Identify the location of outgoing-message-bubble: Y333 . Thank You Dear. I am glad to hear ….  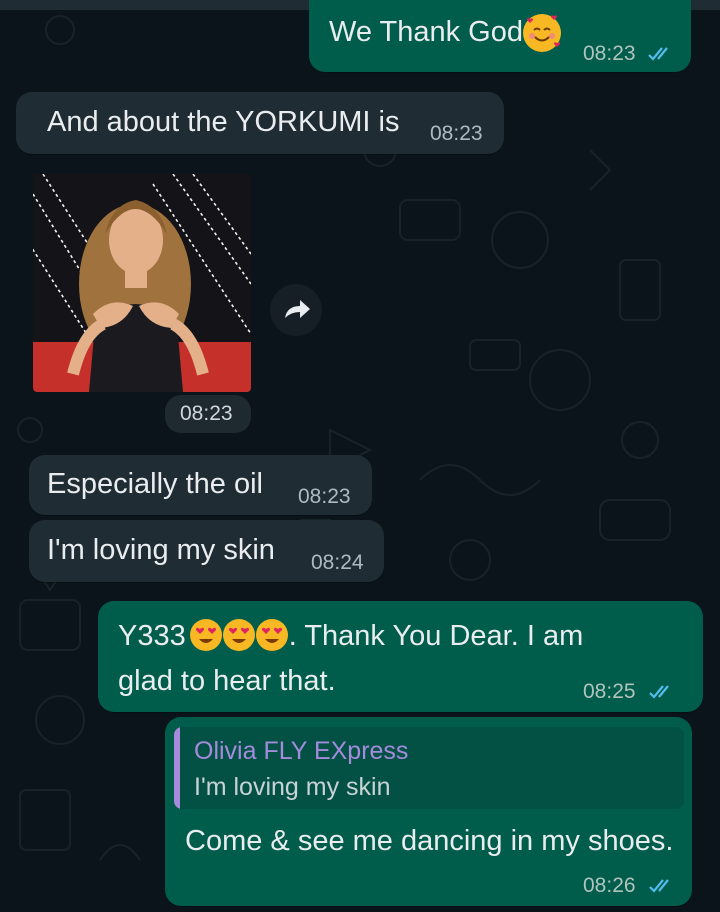
(400, 656).